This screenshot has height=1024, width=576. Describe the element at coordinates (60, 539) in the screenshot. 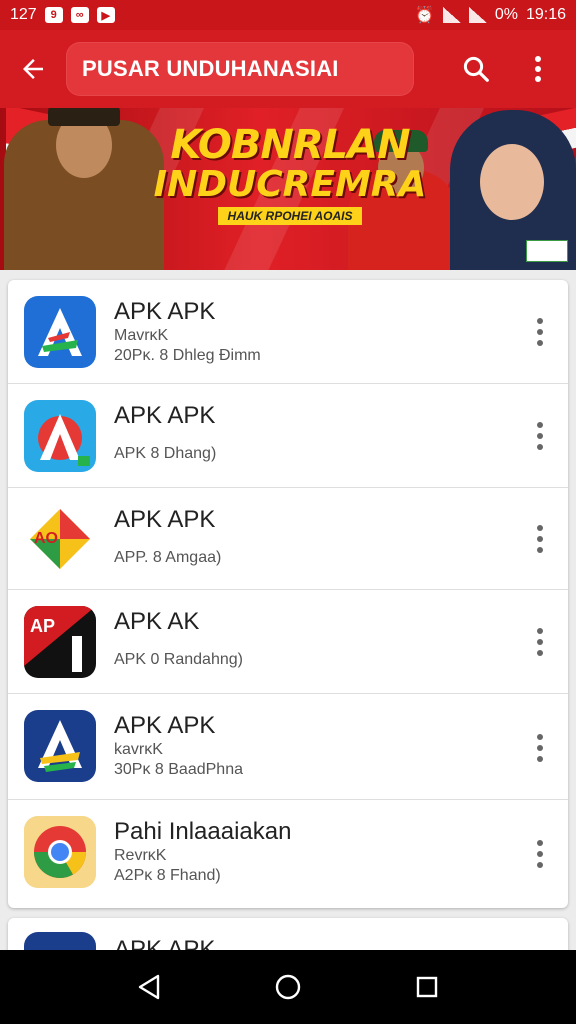

I see `apk-app-icon: AO` at that location.